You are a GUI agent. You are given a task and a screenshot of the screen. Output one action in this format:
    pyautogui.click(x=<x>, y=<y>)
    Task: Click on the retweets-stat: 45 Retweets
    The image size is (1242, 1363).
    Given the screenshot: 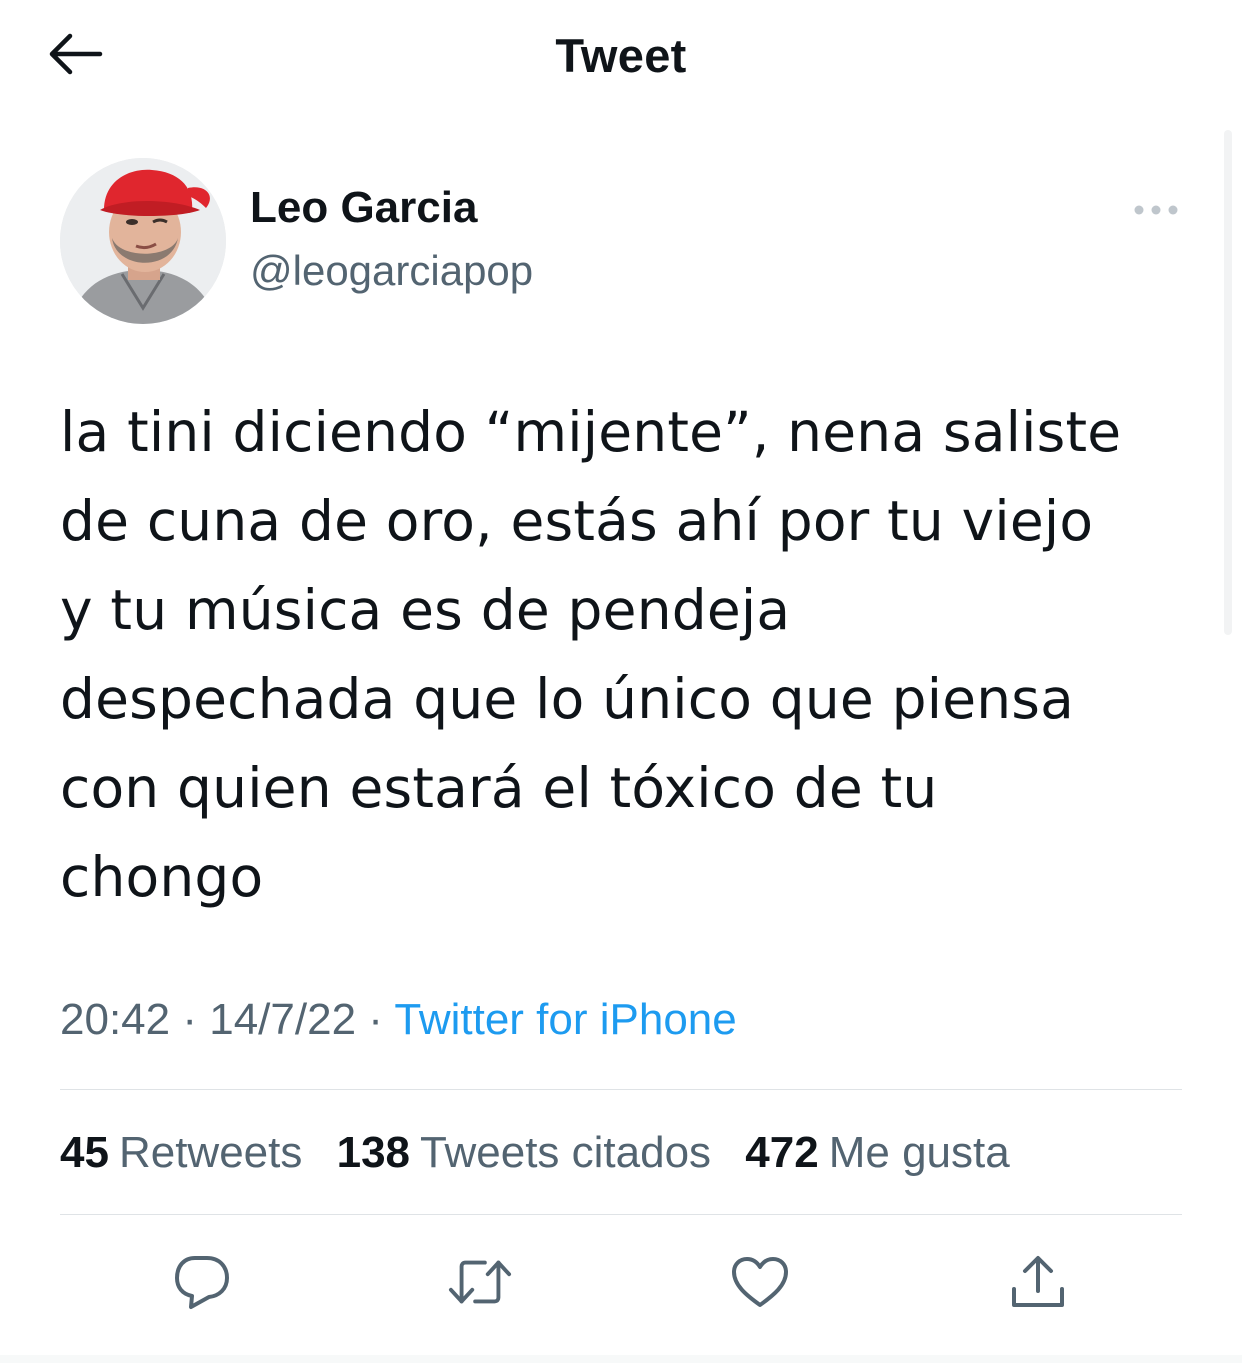 What is the action you would take?
    pyautogui.click(x=181, y=1153)
    